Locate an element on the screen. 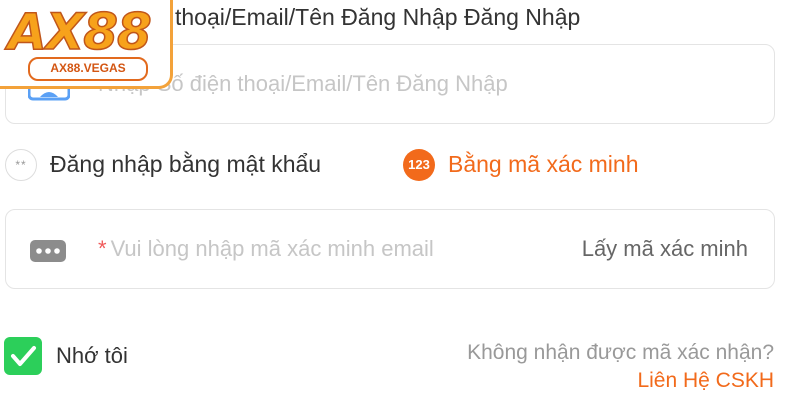  number-code-icon: 123 is located at coordinates (419, 165).